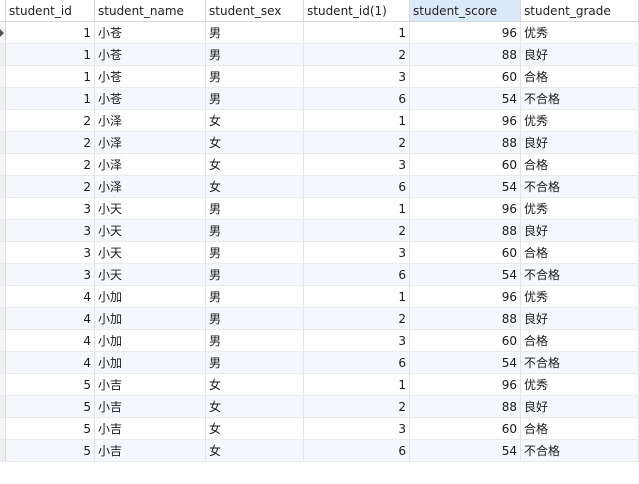 This screenshot has width=639, height=484. I want to click on table-row: 4 小加男 3 60 合格, so click(319, 341).